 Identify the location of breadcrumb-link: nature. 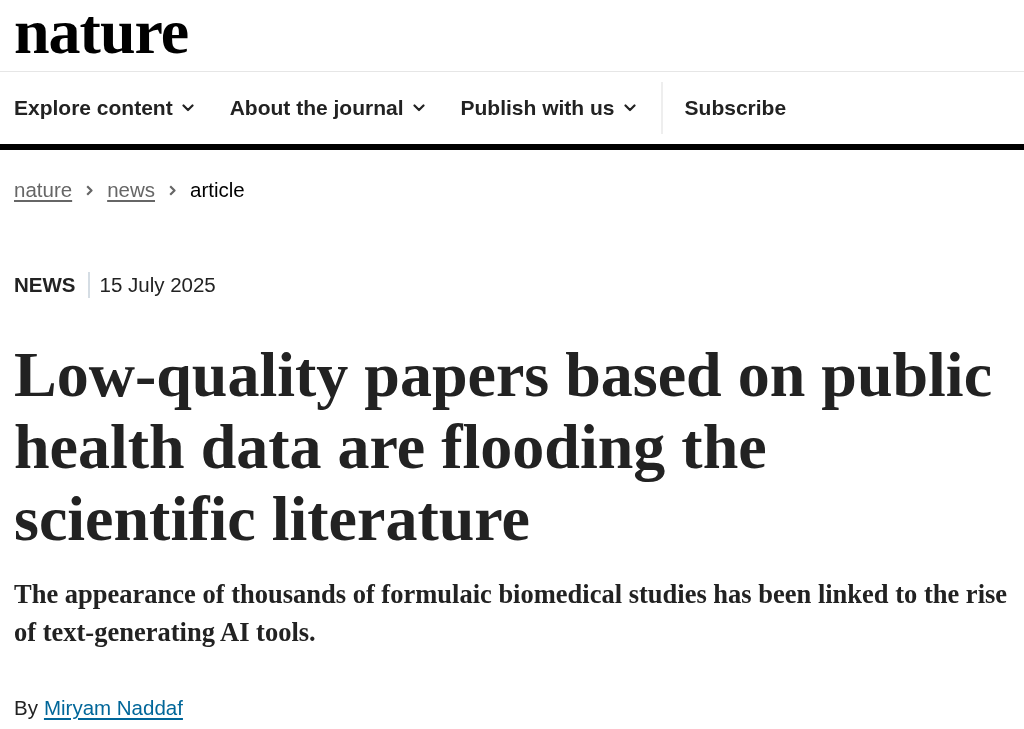
(43, 190).